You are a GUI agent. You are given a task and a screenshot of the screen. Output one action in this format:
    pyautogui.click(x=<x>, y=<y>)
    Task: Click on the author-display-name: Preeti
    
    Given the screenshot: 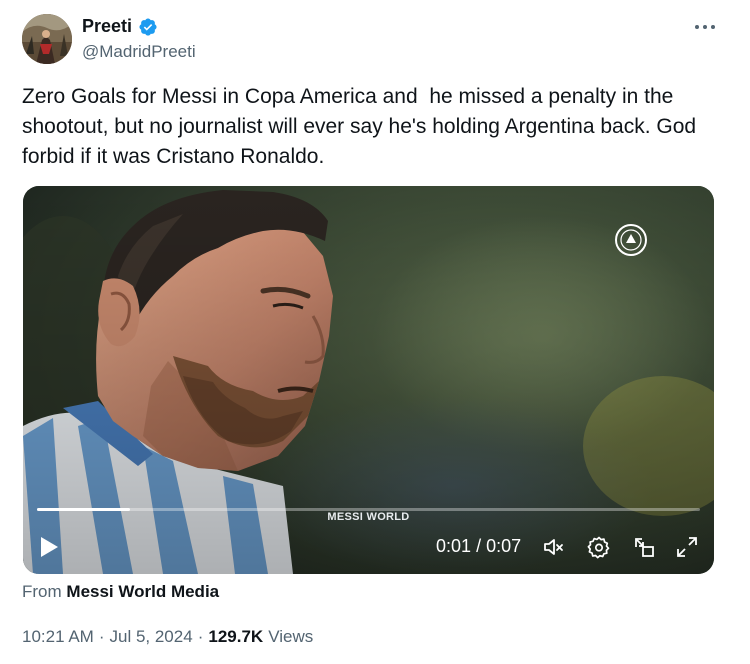 What is the action you would take?
    pyautogui.click(x=107, y=26)
    